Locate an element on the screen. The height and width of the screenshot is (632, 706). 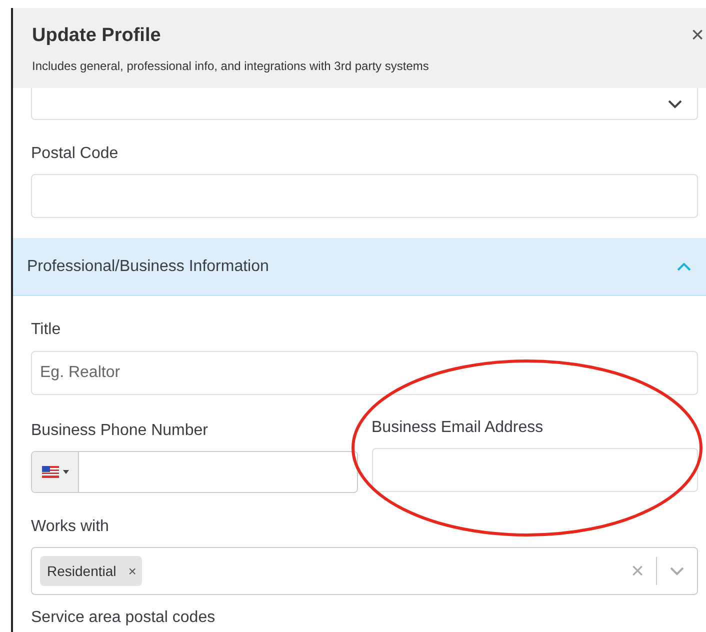
phone-field is located at coordinates (194, 472).